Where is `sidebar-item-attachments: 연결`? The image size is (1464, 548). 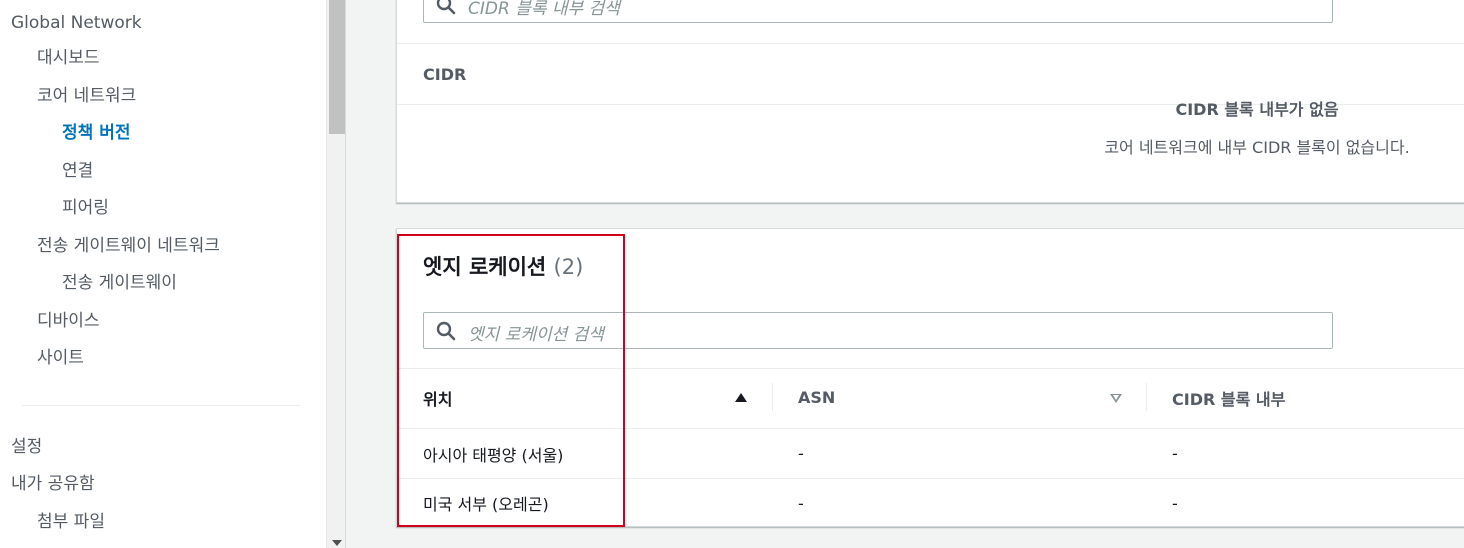 sidebar-item-attachments: 연결 is located at coordinates (77, 171).